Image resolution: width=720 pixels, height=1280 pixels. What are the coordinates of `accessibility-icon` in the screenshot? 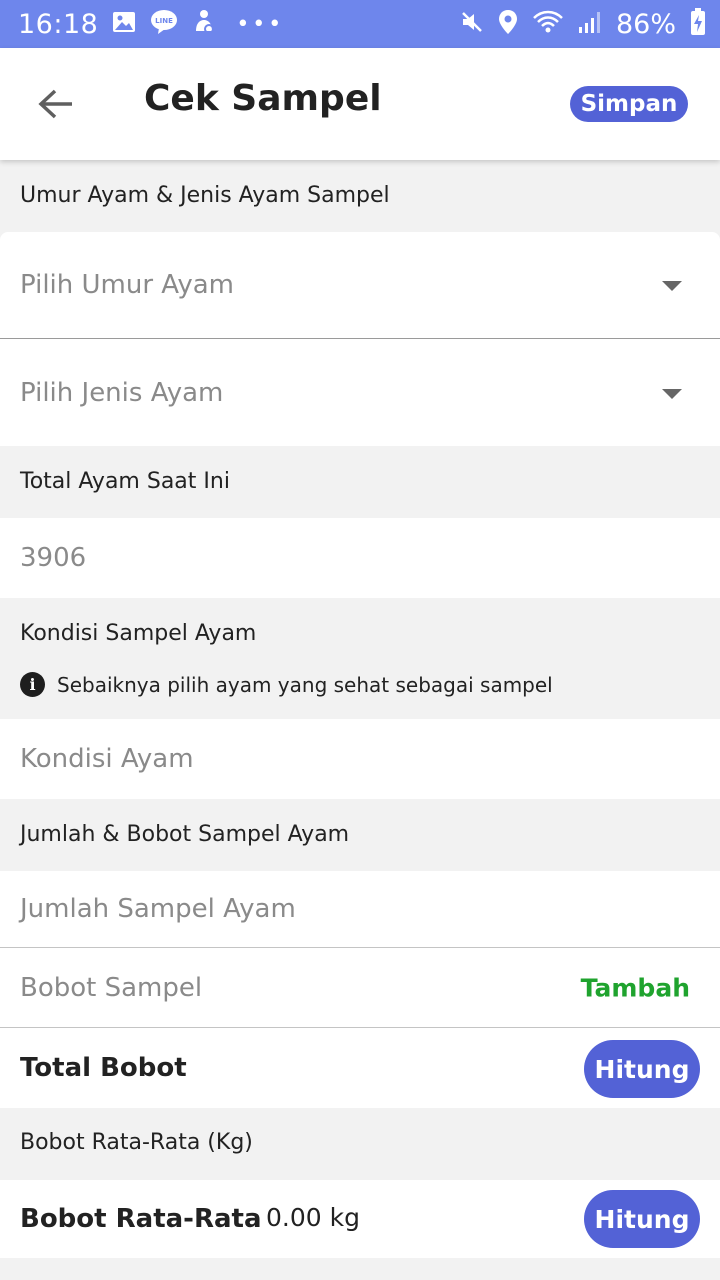 It's located at (204, 24).